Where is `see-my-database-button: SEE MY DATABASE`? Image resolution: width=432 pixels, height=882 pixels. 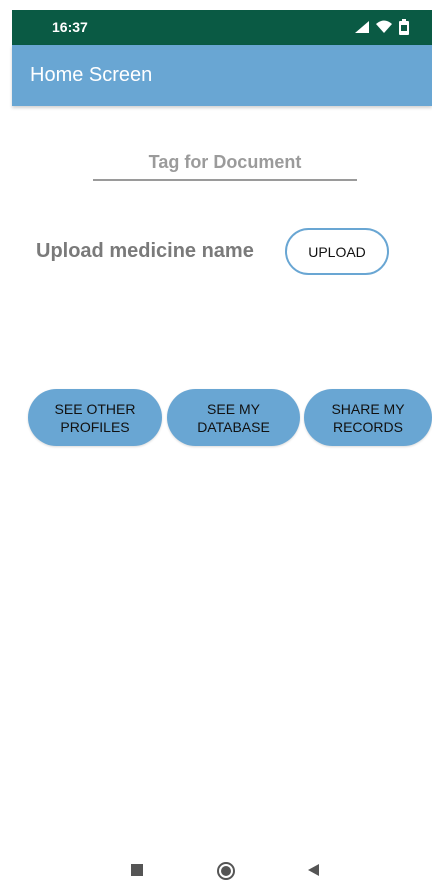
see-my-database-button: SEE MY DATABASE is located at coordinates (233, 417).